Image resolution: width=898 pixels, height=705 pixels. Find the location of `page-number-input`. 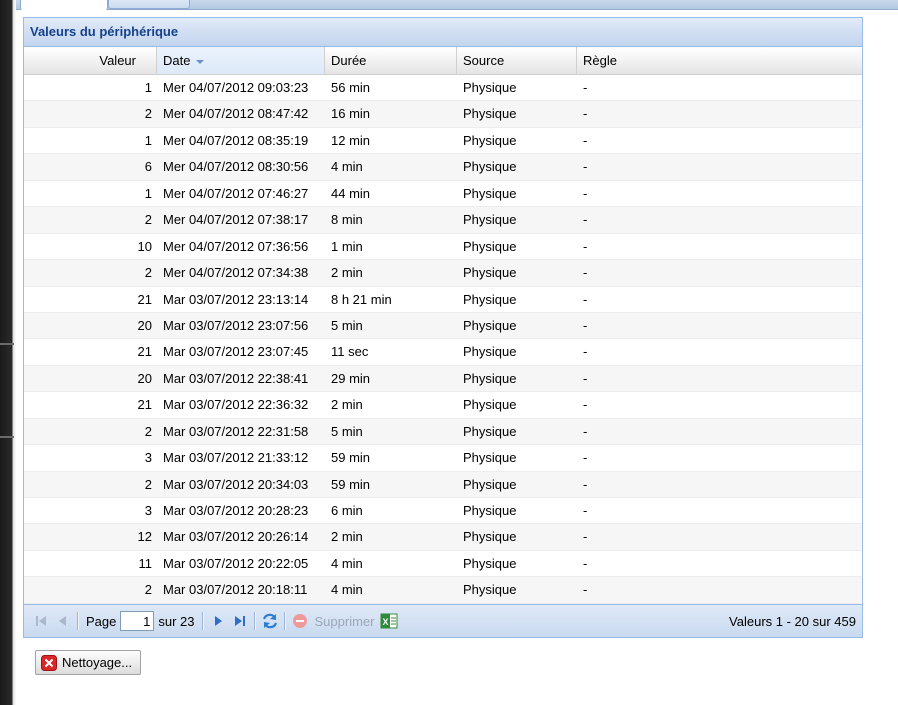

page-number-input is located at coordinates (137, 621).